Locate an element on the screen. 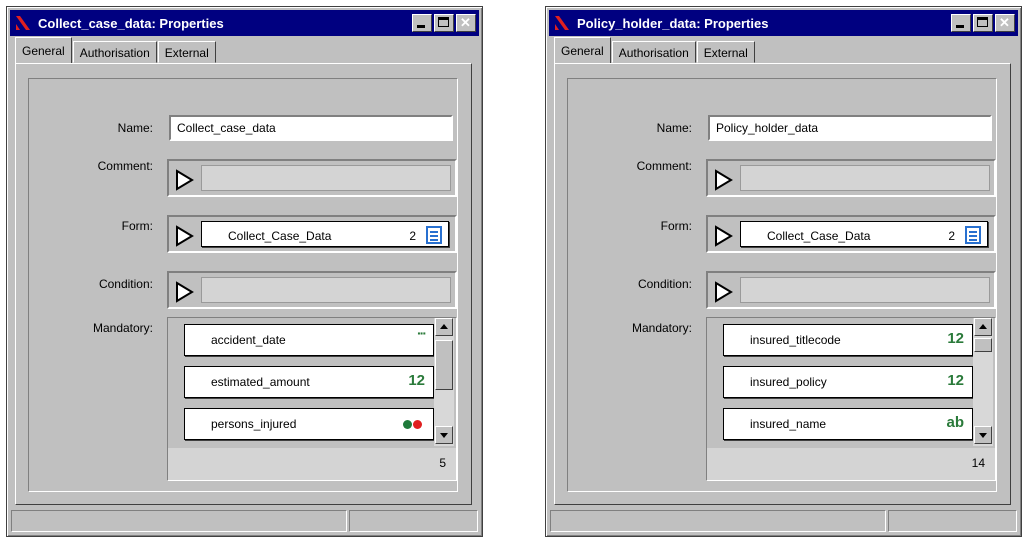  window-title: Collect_case_data: Properties is located at coordinates (131, 23).